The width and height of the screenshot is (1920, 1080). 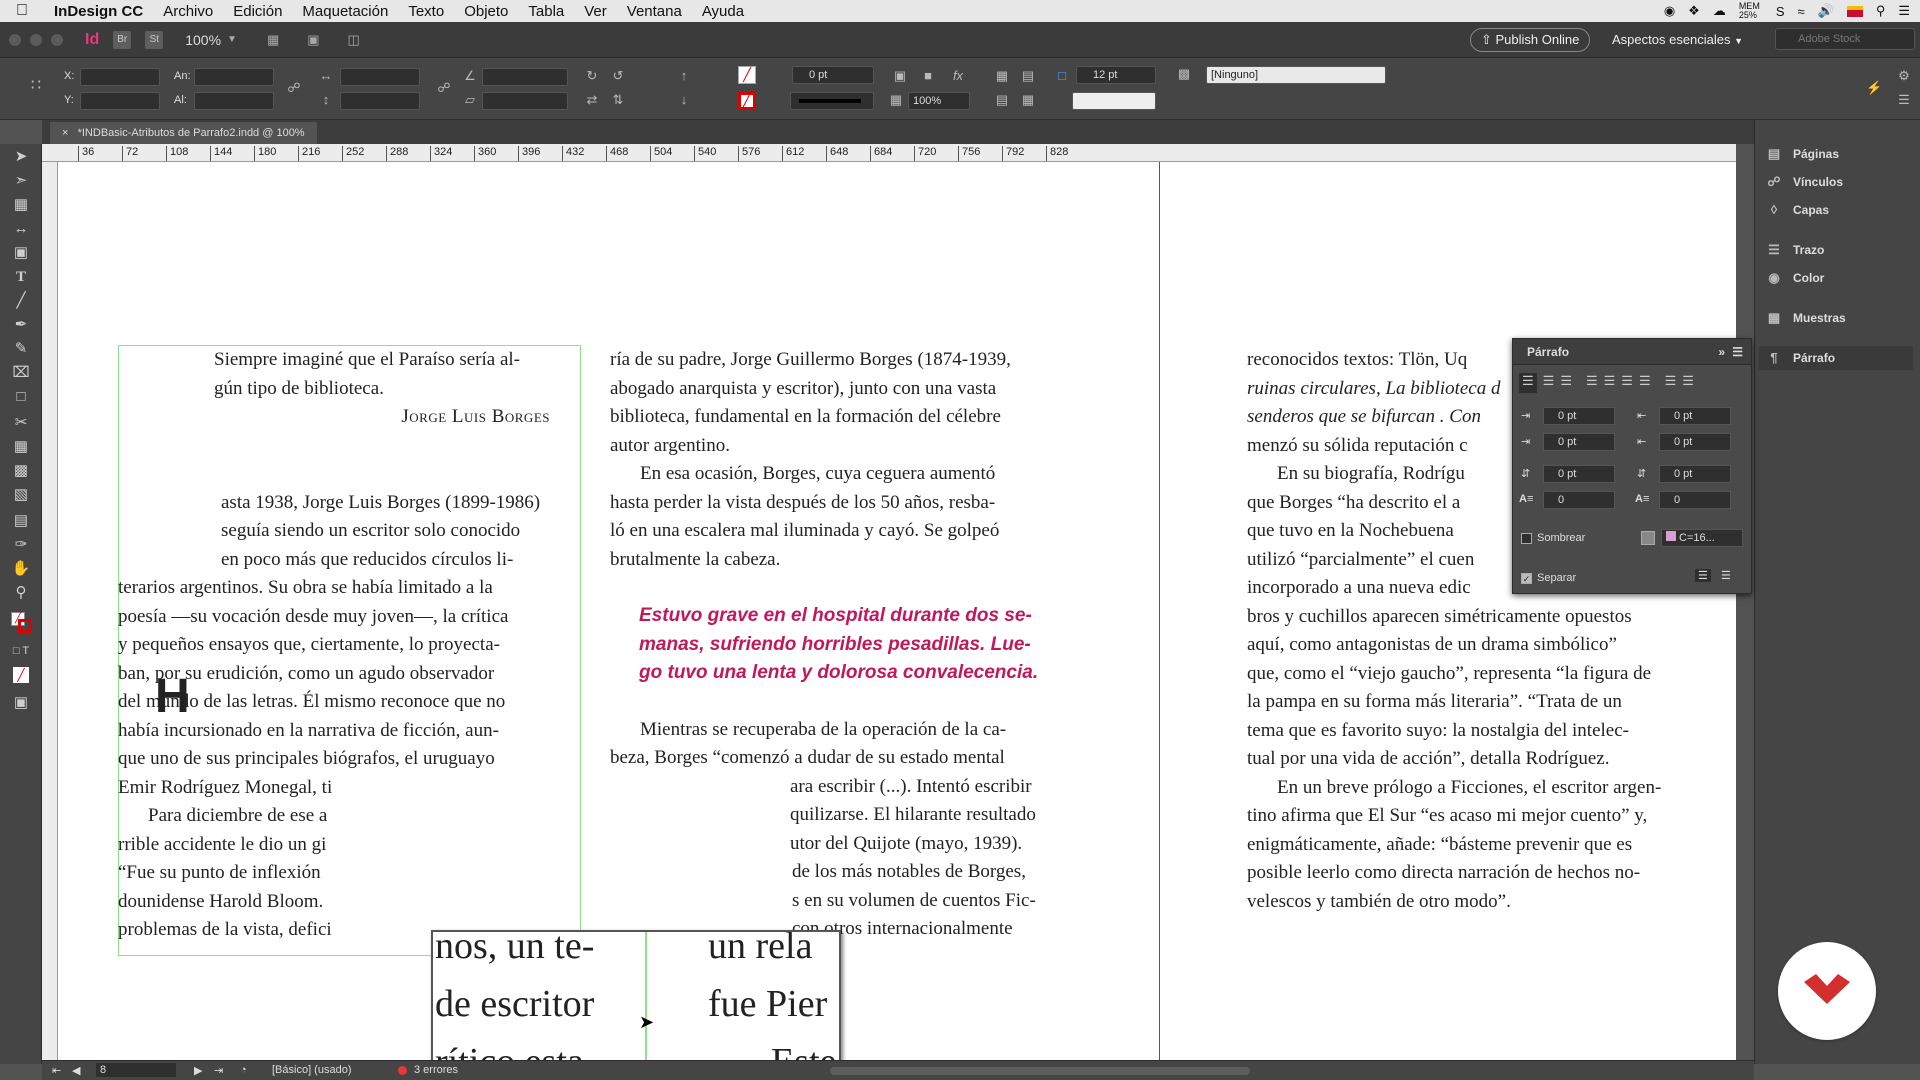 I want to click on list-icon: ☰, so click(x=1904, y=11).